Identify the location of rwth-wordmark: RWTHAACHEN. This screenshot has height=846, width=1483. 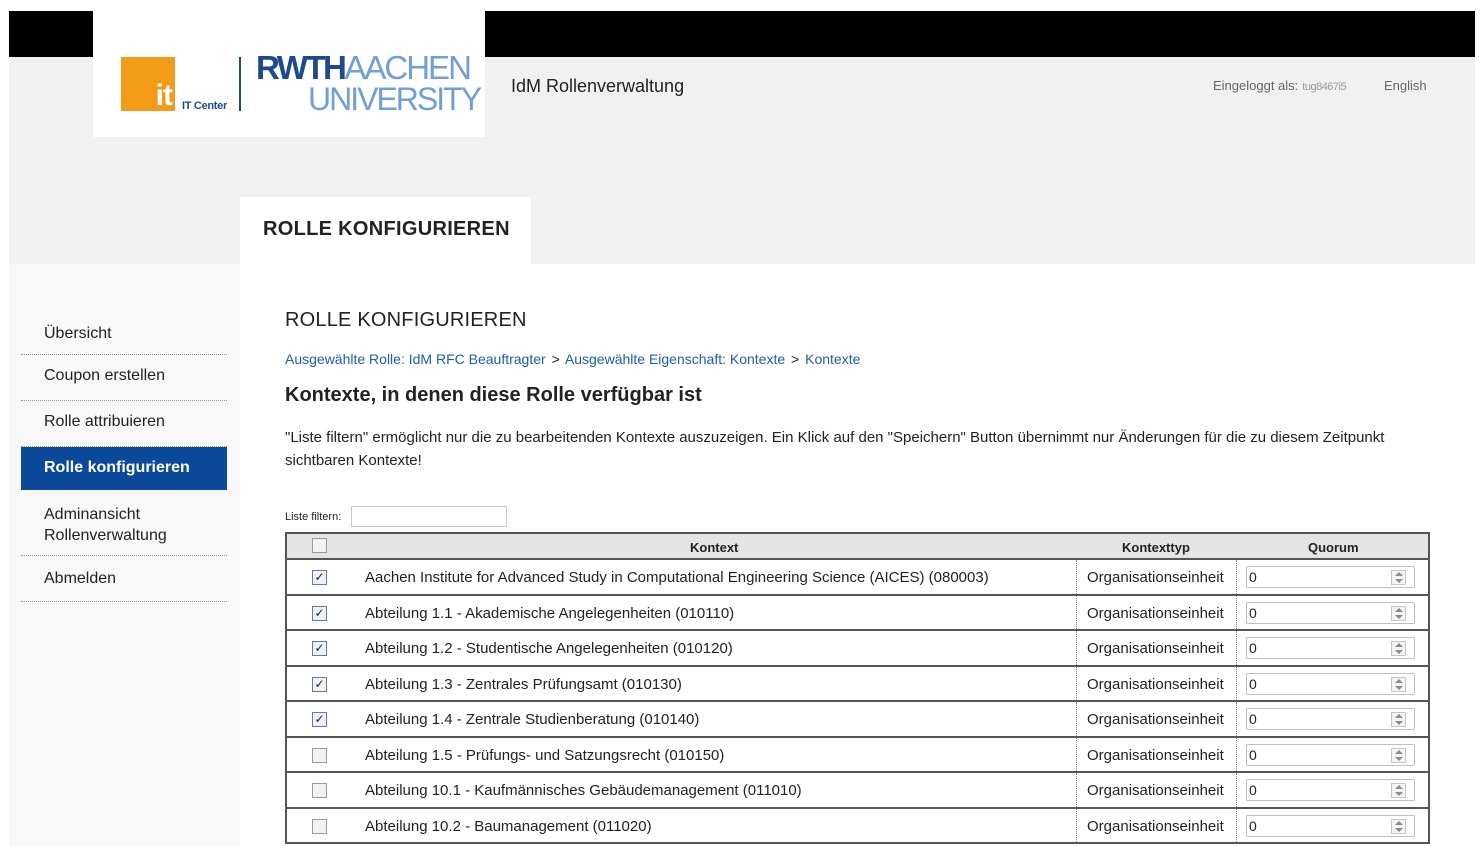
(364, 67).